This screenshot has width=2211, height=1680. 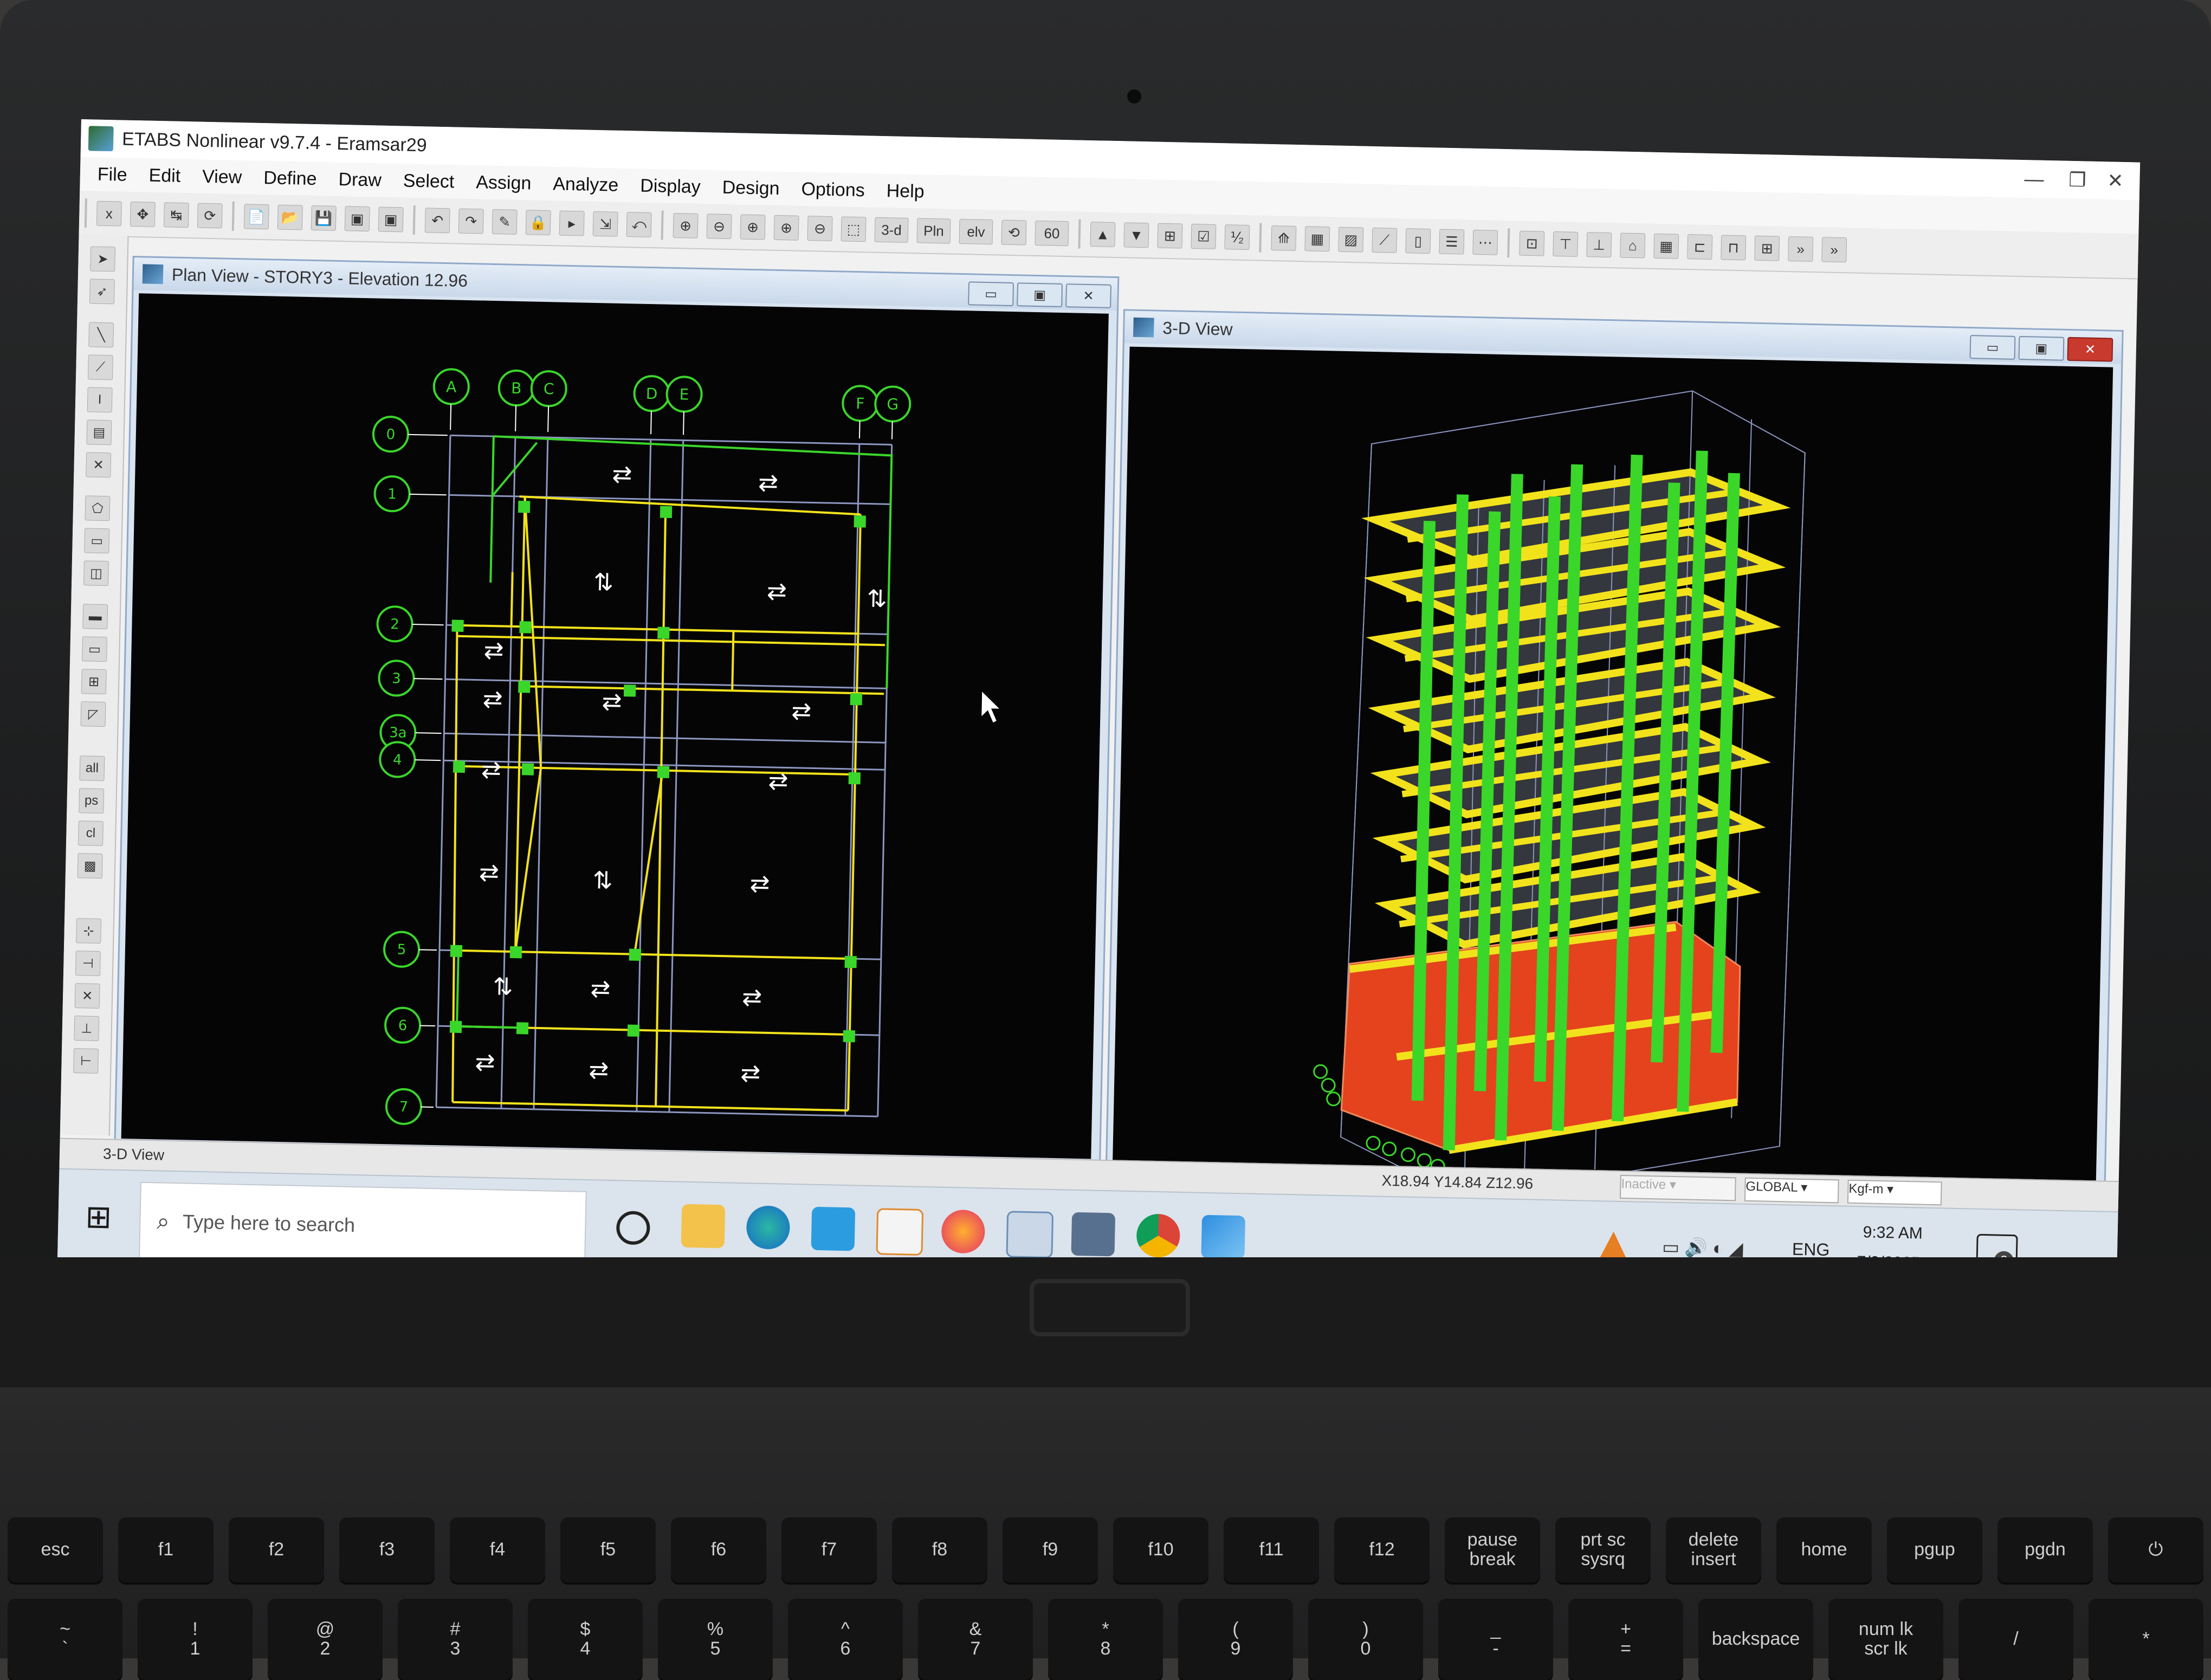 What do you see at coordinates (88, 964) in the screenshot?
I see `snap-end-icon: ⊣` at bounding box center [88, 964].